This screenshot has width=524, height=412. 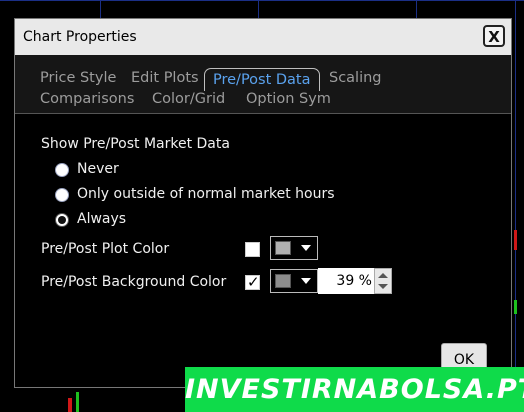 I want to click on background-color-label: Pre/Post Background Color, so click(x=134, y=282).